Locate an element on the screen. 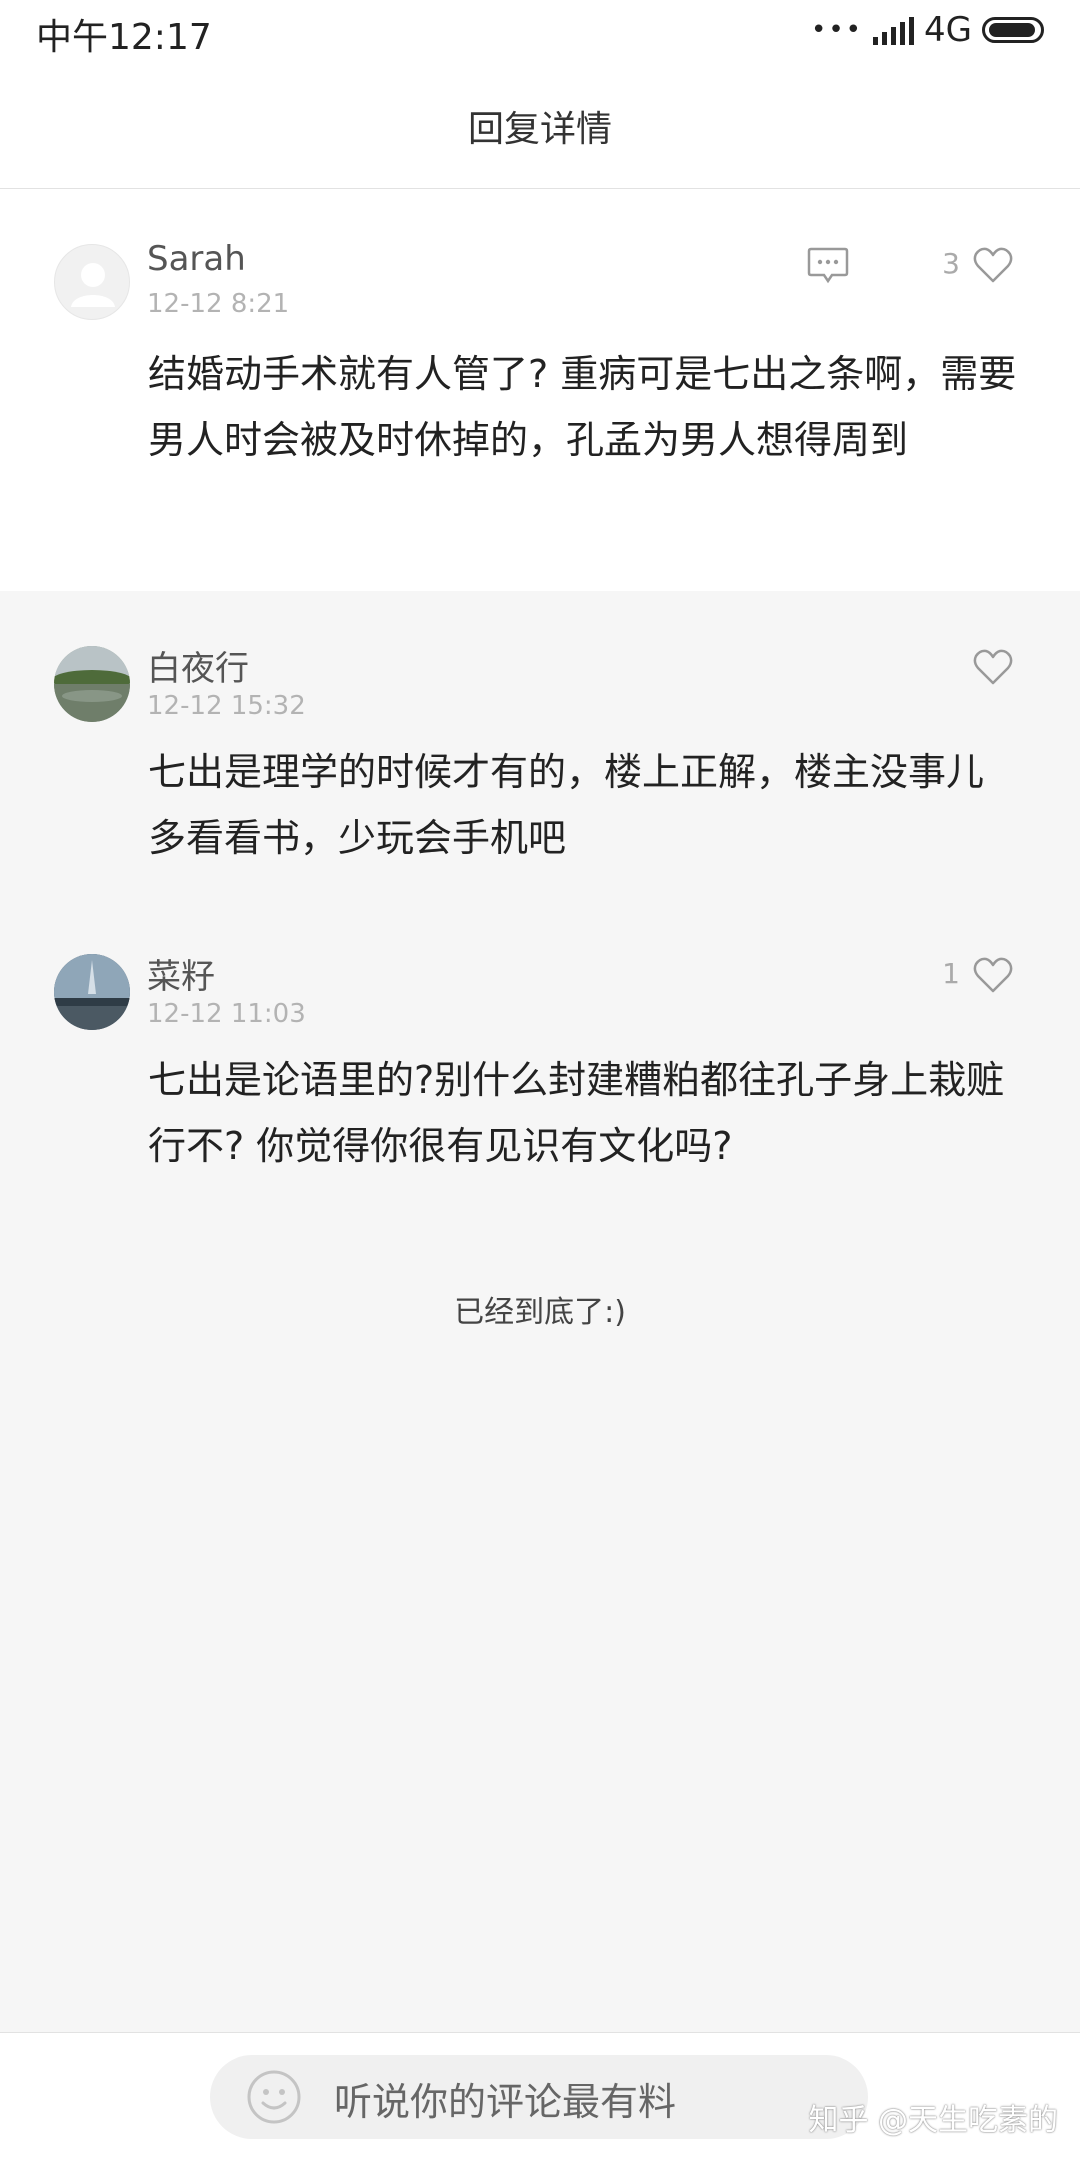 This screenshot has width=1080, height=2161. comment-input: 听说你的评论最有料 is located at coordinates (539, 2097).